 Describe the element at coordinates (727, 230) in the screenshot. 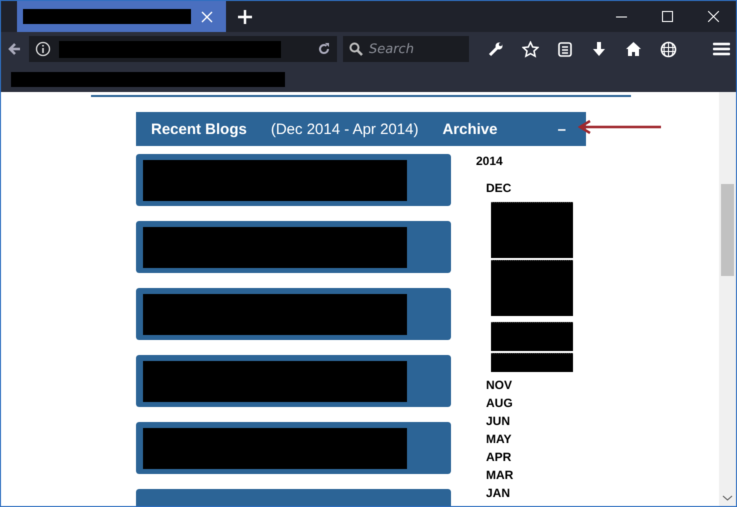

I see `scrollbar-thumb` at that location.